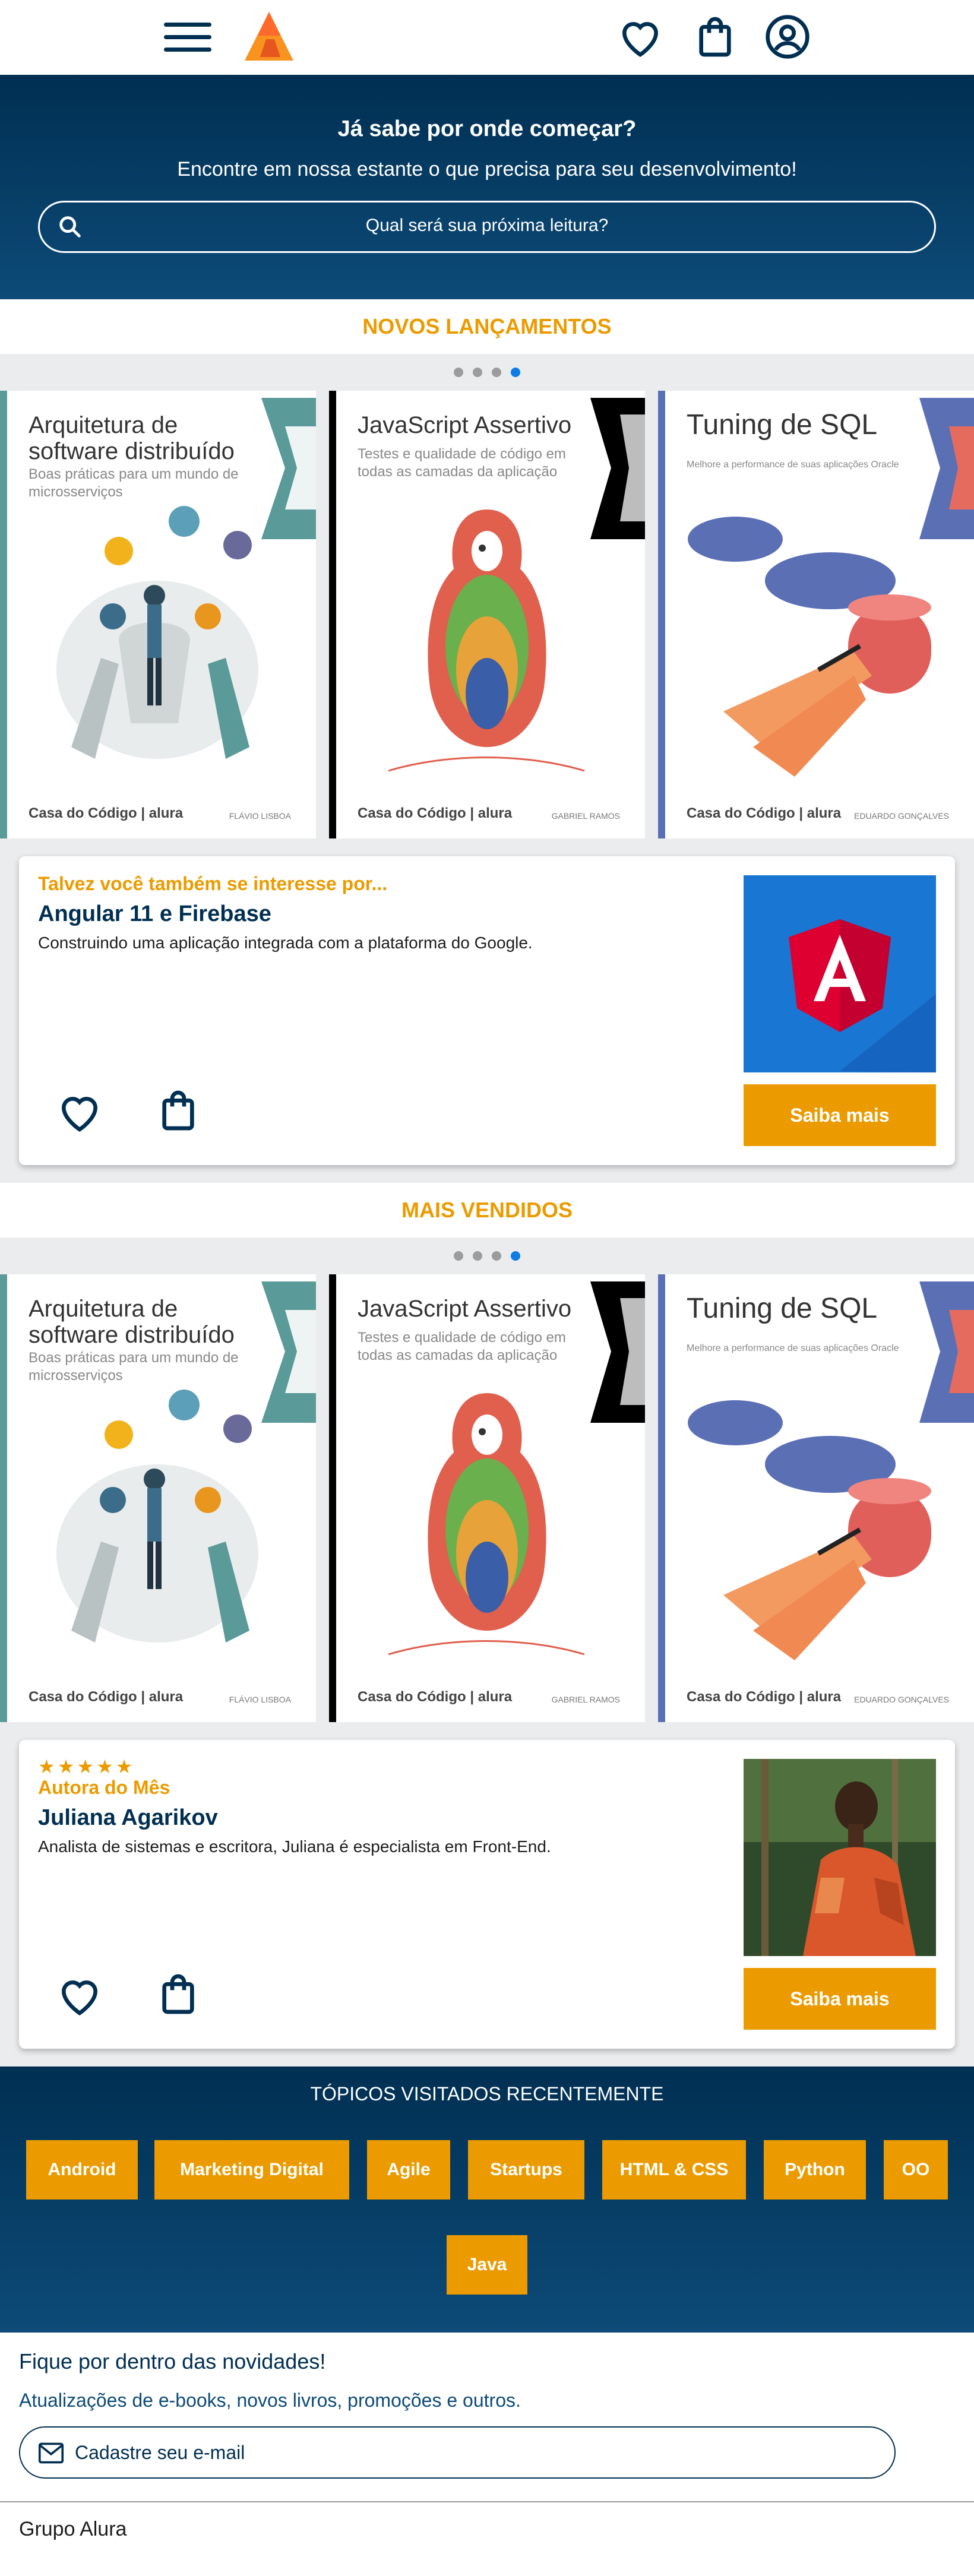 Image resolution: width=974 pixels, height=2576 pixels. What do you see at coordinates (815, 2170) in the screenshot?
I see `topic-tag: Python` at bounding box center [815, 2170].